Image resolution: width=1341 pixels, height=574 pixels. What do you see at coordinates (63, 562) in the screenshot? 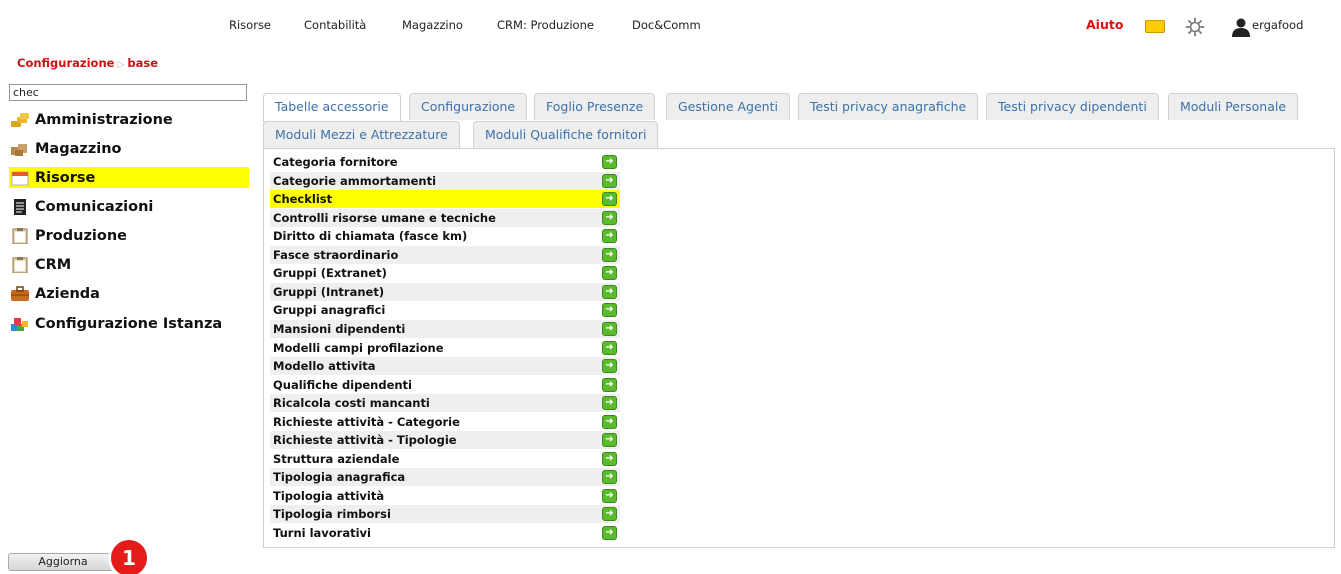
I see `update-button: Aggiorna` at bounding box center [63, 562].